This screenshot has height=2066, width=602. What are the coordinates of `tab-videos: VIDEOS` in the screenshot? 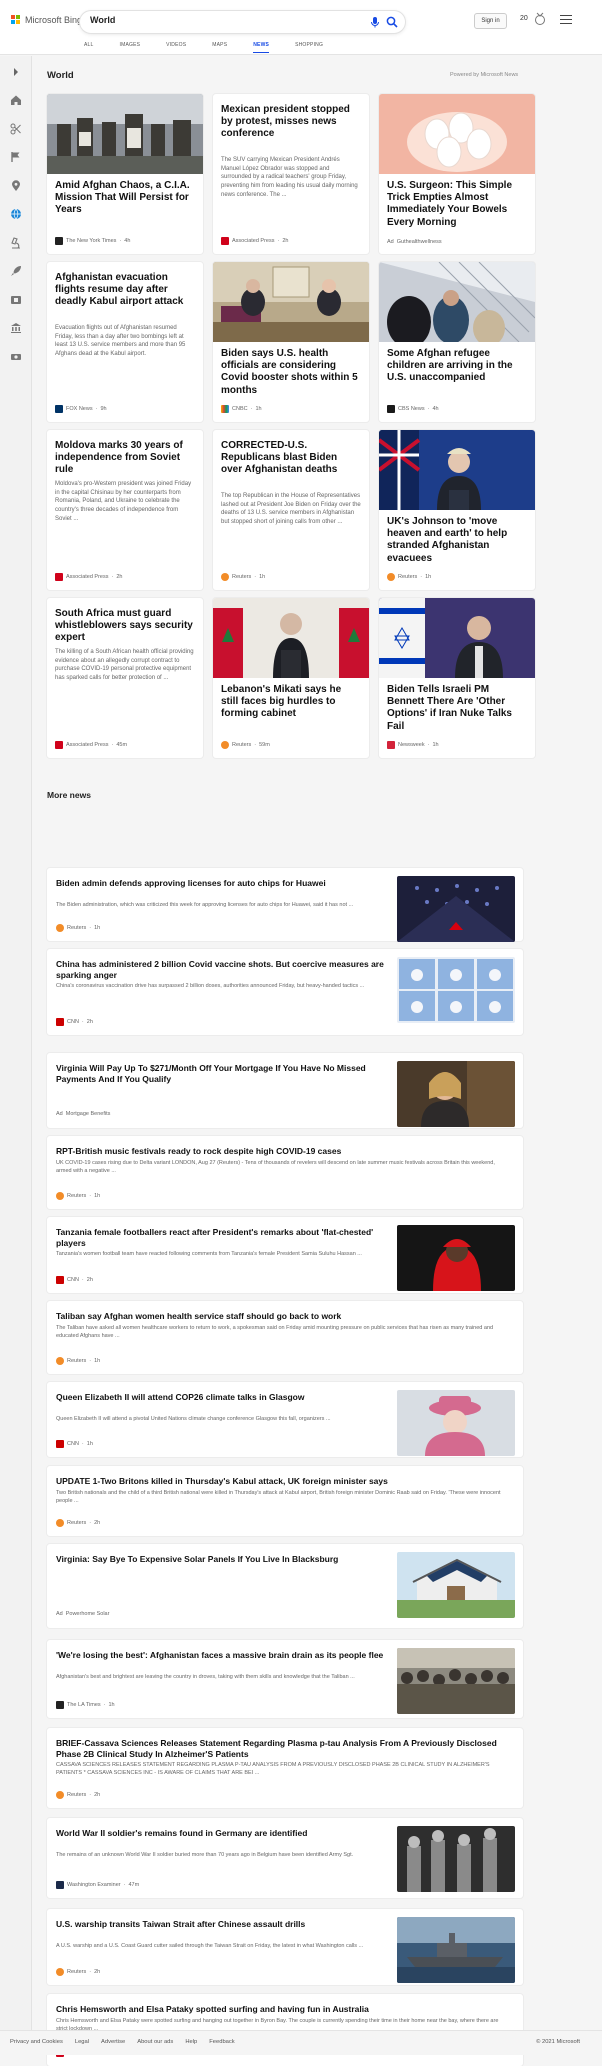 It's located at (176, 47).